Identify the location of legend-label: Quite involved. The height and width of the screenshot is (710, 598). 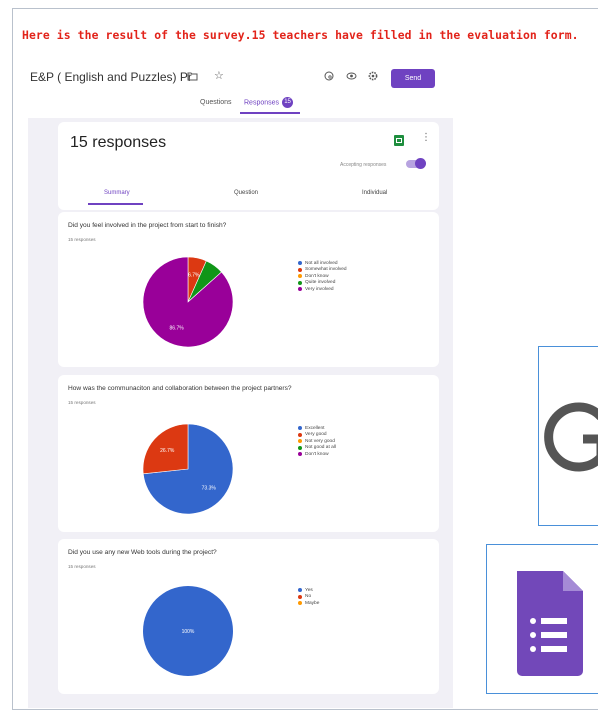
(320, 283).